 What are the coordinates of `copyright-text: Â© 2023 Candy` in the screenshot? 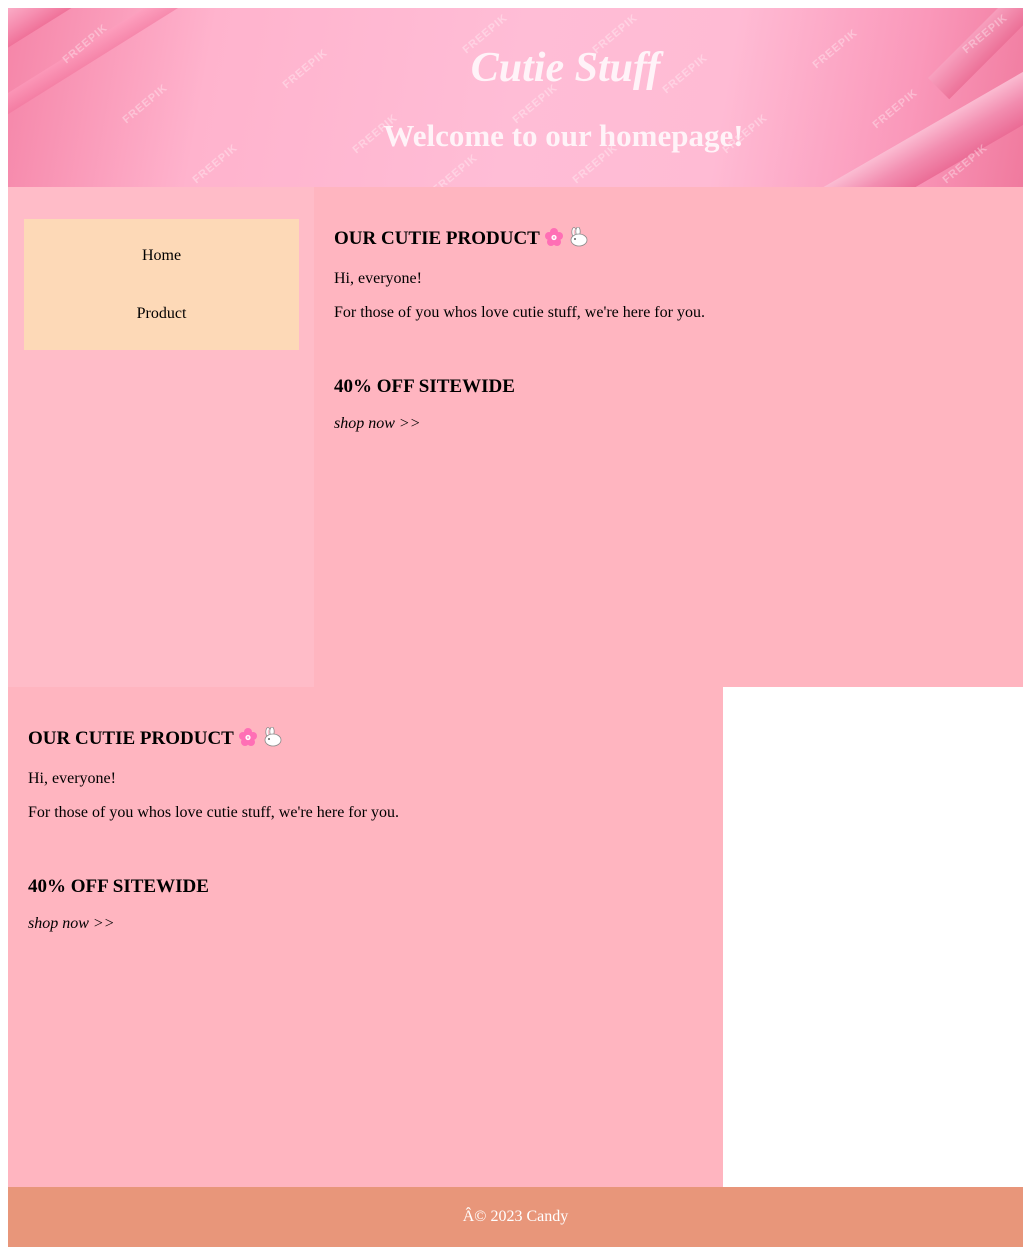 It's located at (515, 1216).